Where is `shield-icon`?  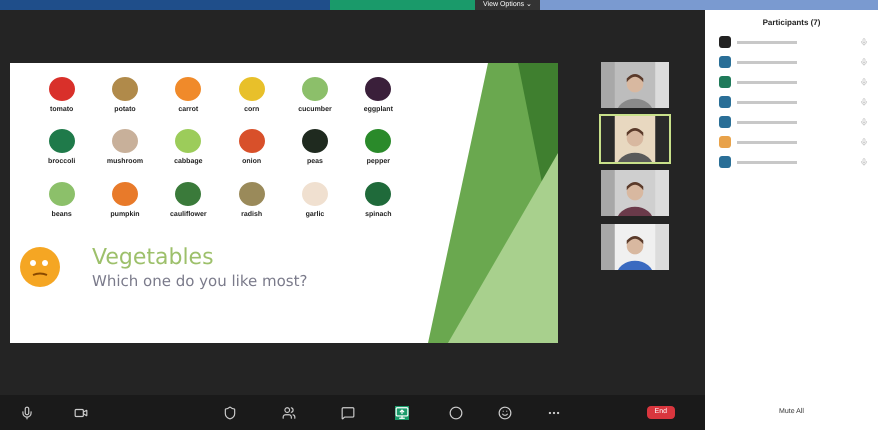 shield-icon is located at coordinates (230, 413).